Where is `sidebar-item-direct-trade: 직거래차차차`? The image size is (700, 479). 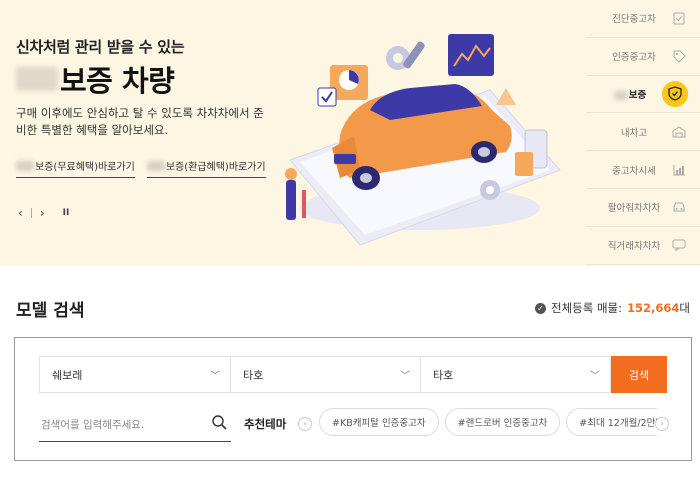 sidebar-item-direct-trade: 직거래차차차 is located at coordinates (643, 246).